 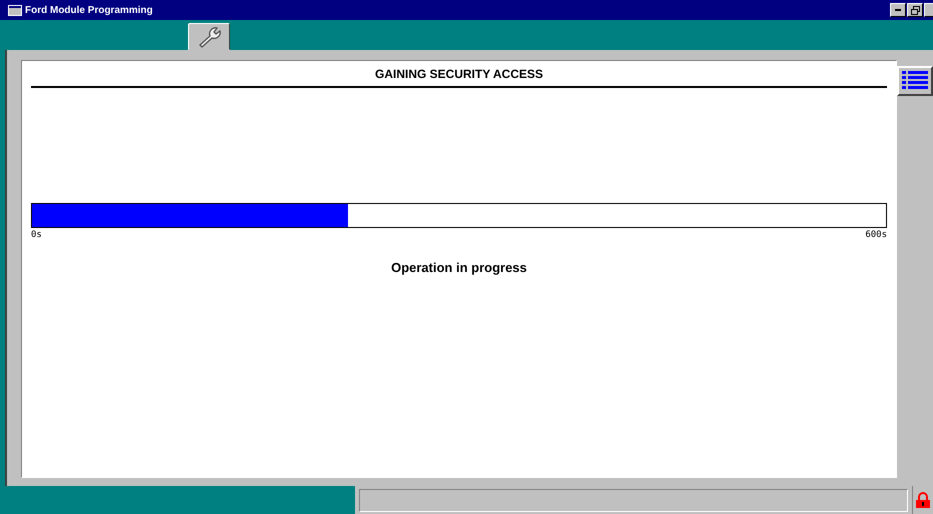 What do you see at coordinates (15, 10) in the screenshot?
I see `window-icon` at bounding box center [15, 10].